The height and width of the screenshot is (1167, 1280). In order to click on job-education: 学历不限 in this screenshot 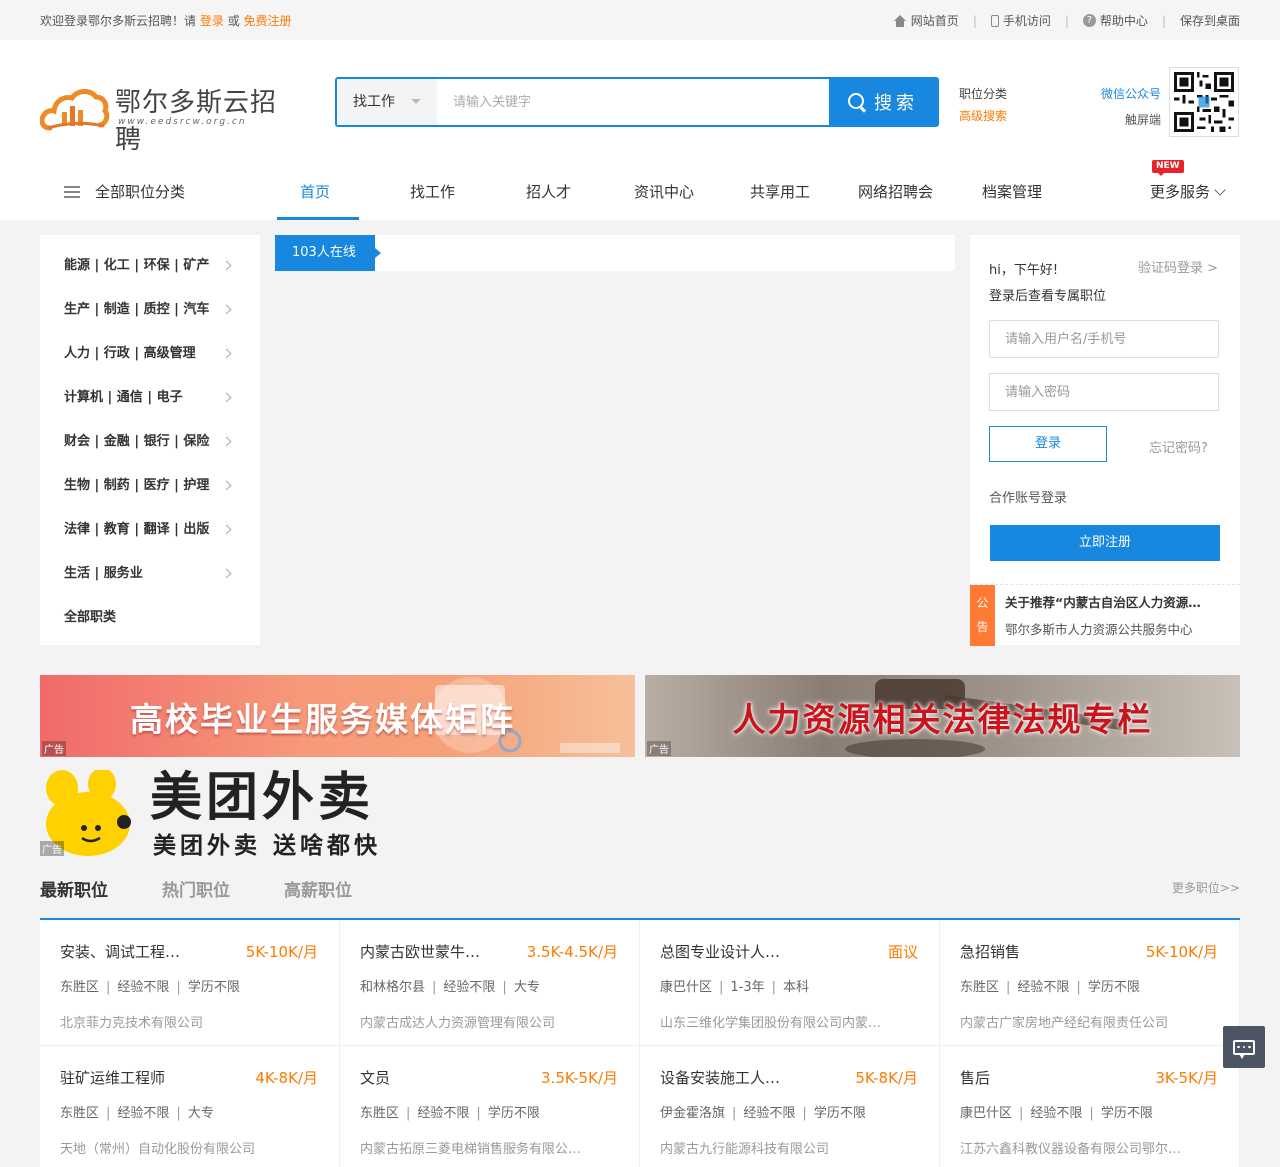, I will do `click(213, 987)`.